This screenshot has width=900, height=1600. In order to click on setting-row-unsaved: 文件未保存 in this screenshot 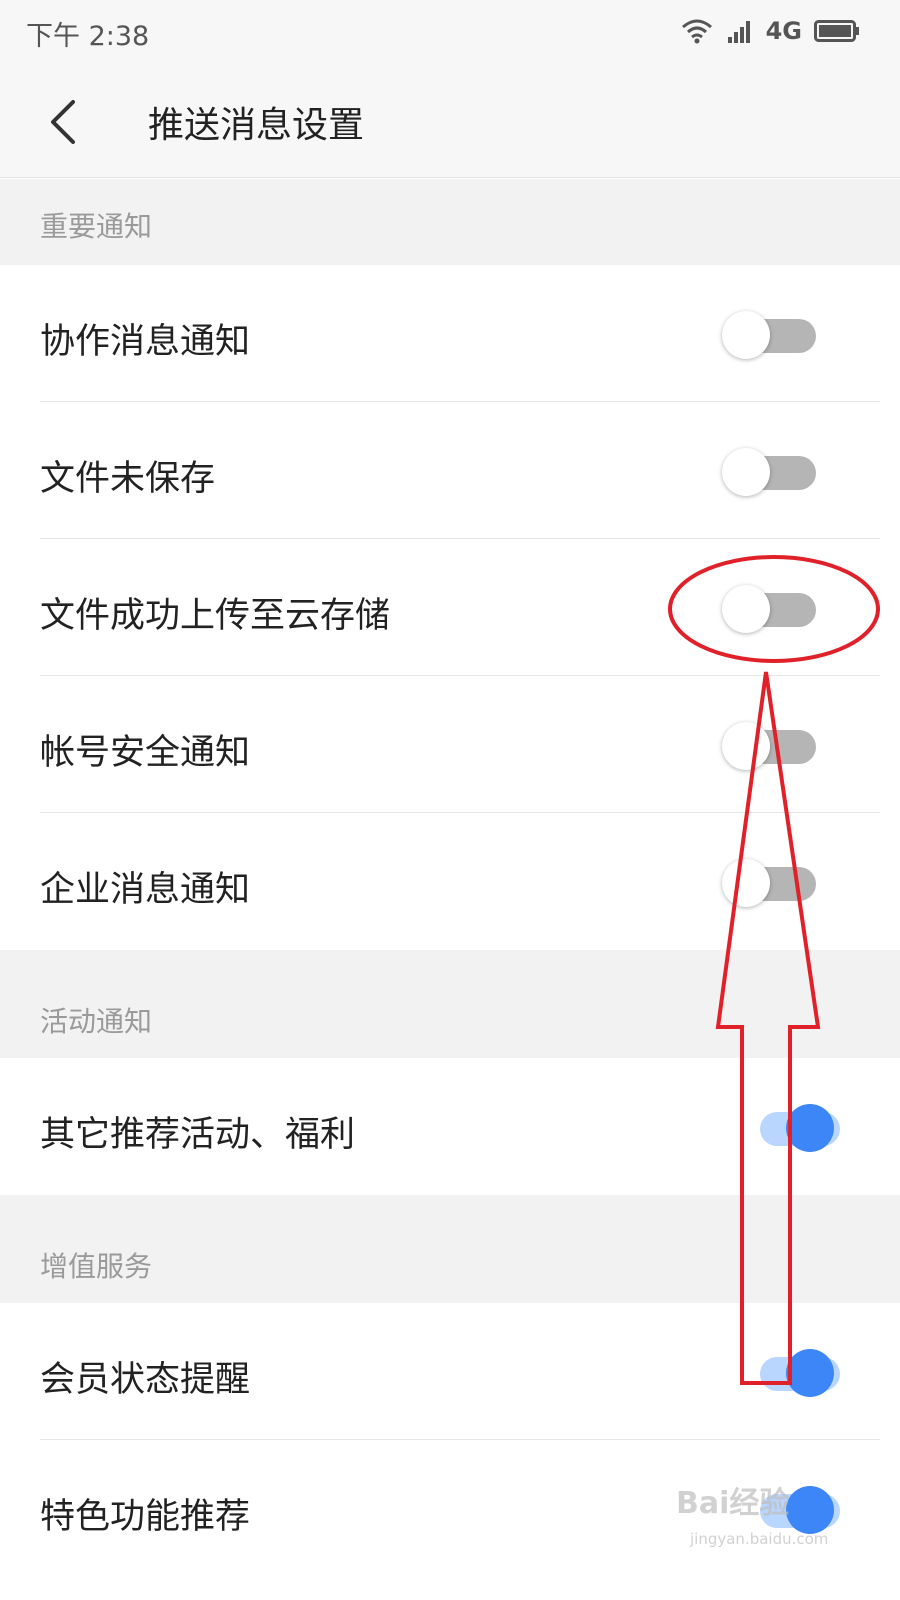, I will do `click(450, 470)`.